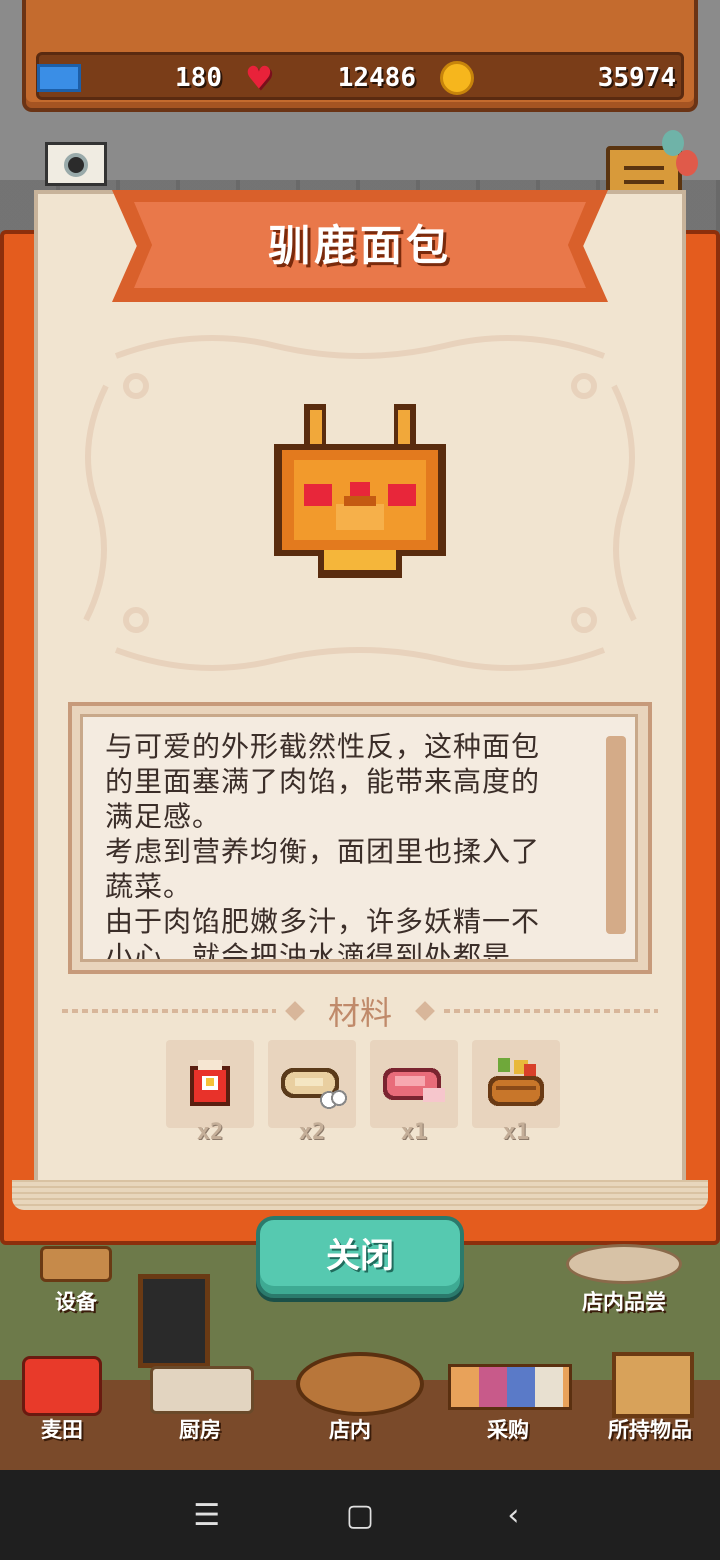  Describe the element at coordinates (513, 1515) in the screenshot. I see `back-icon: ‹` at that location.